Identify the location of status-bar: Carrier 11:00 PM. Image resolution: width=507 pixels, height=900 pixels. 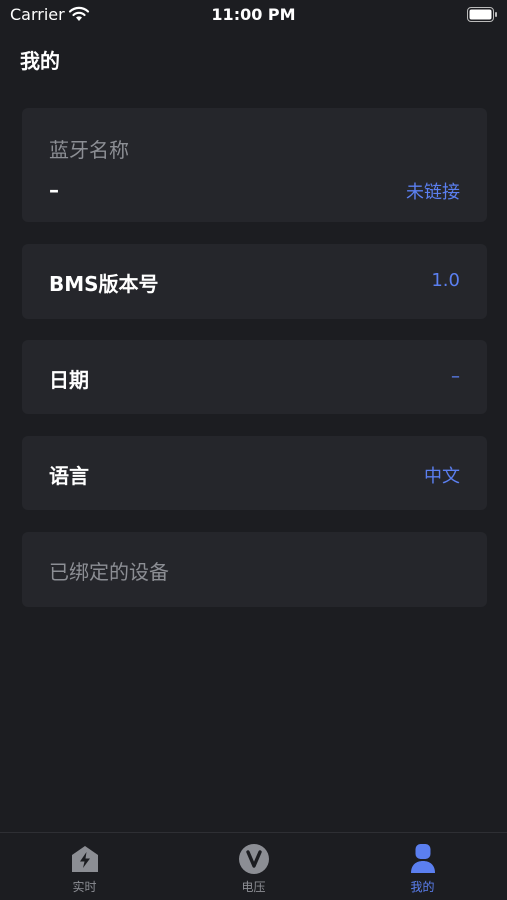
(253, 15).